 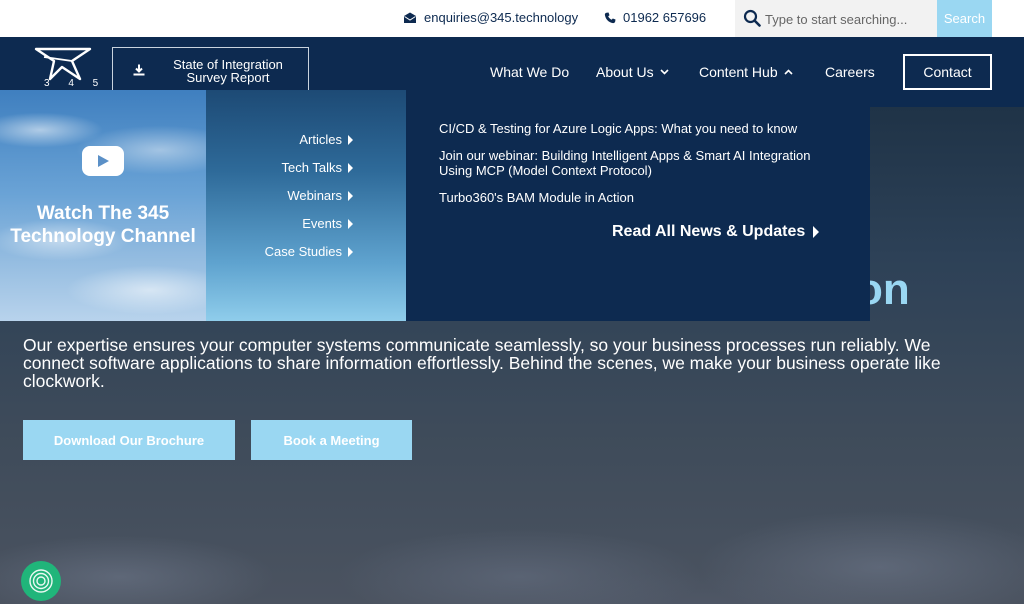 What do you see at coordinates (849, 19) in the screenshot?
I see `search-input` at bounding box center [849, 19].